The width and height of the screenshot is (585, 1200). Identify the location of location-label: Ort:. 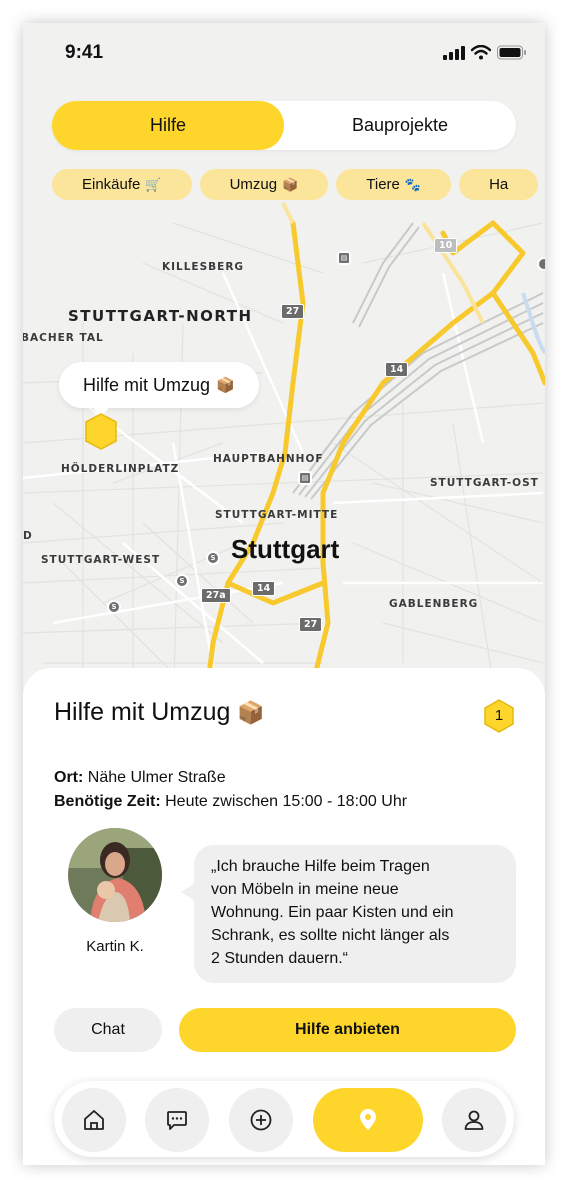
(69, 777).